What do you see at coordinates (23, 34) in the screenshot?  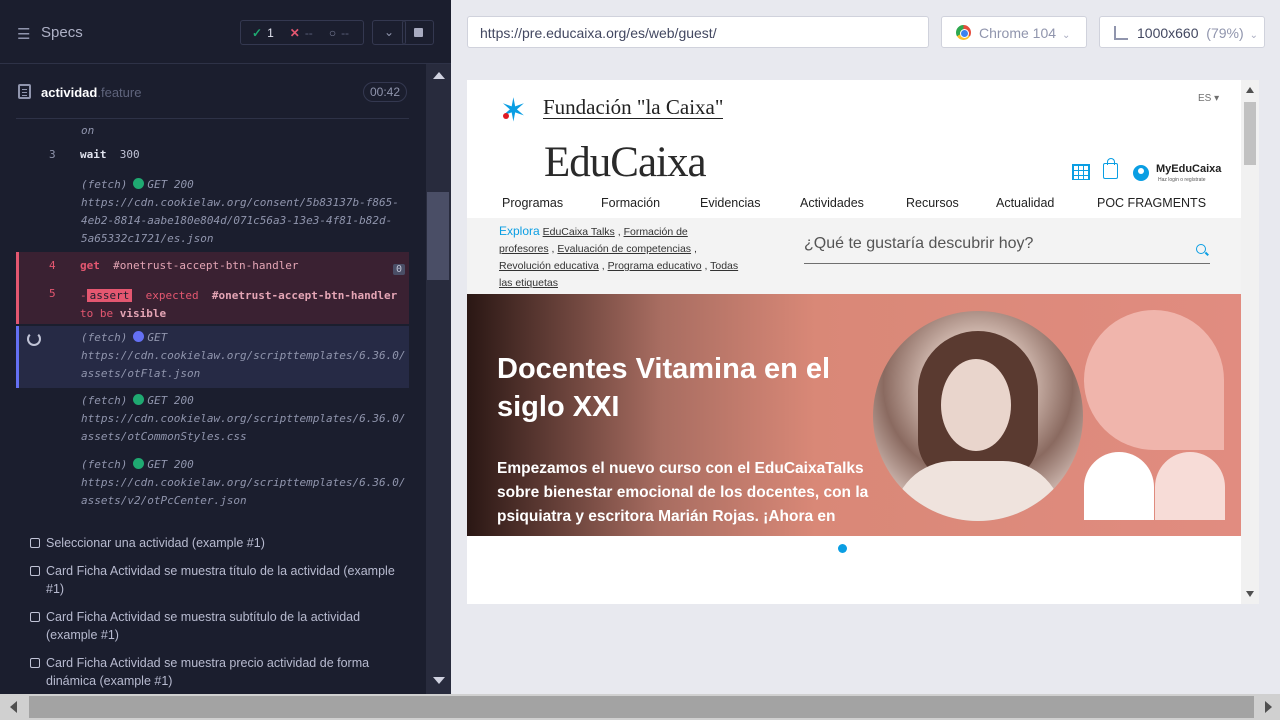 I see `specs-list-icon: ☰` at bounding box center [23, 34].